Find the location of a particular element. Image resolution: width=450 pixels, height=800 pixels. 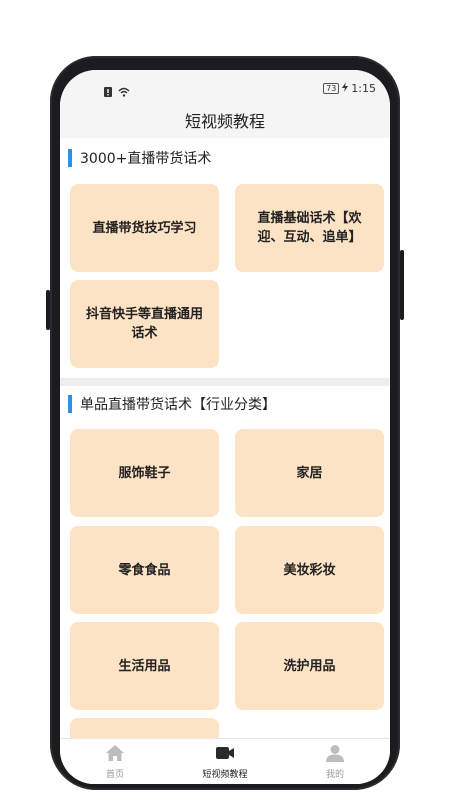

card-label: 抖音快手等直播通用话术 is located at coordinates (144, 324).